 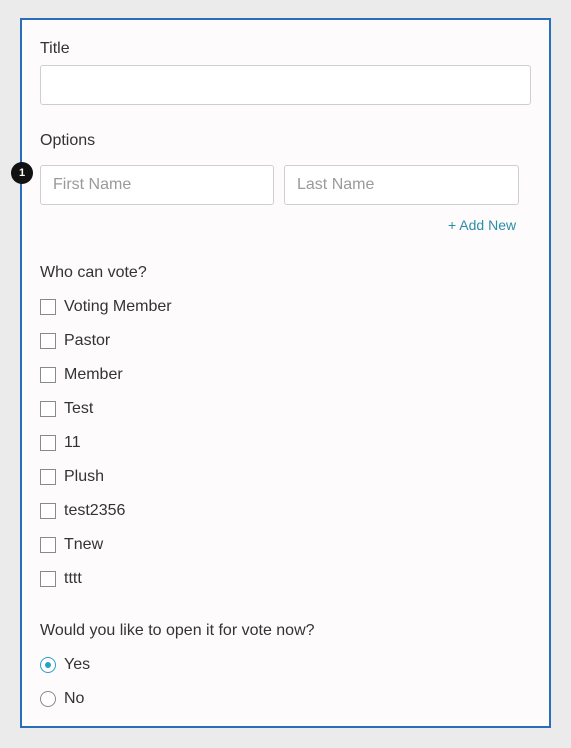 What do you see at coordinates (68, 140) in the screenshot?
I see `options-label: Options` at bounding box center [68, 140].